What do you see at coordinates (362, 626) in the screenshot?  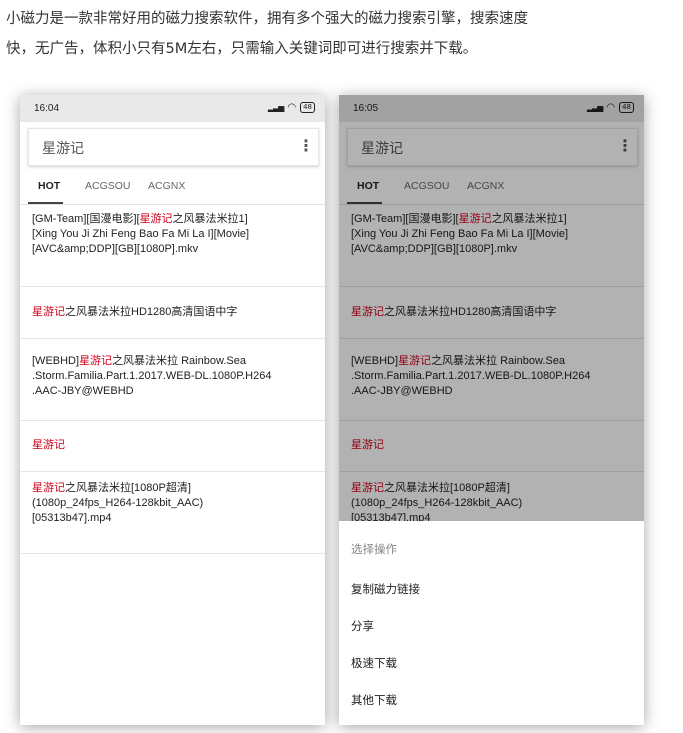 I see `share-option: 分享` at bounding box center [362, 626].